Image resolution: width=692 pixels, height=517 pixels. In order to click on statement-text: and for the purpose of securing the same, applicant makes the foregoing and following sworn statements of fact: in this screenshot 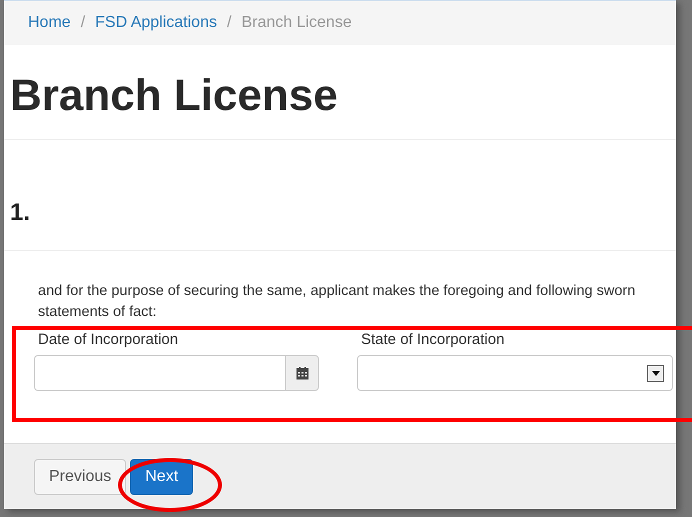, I will do `click(337, 302)`.